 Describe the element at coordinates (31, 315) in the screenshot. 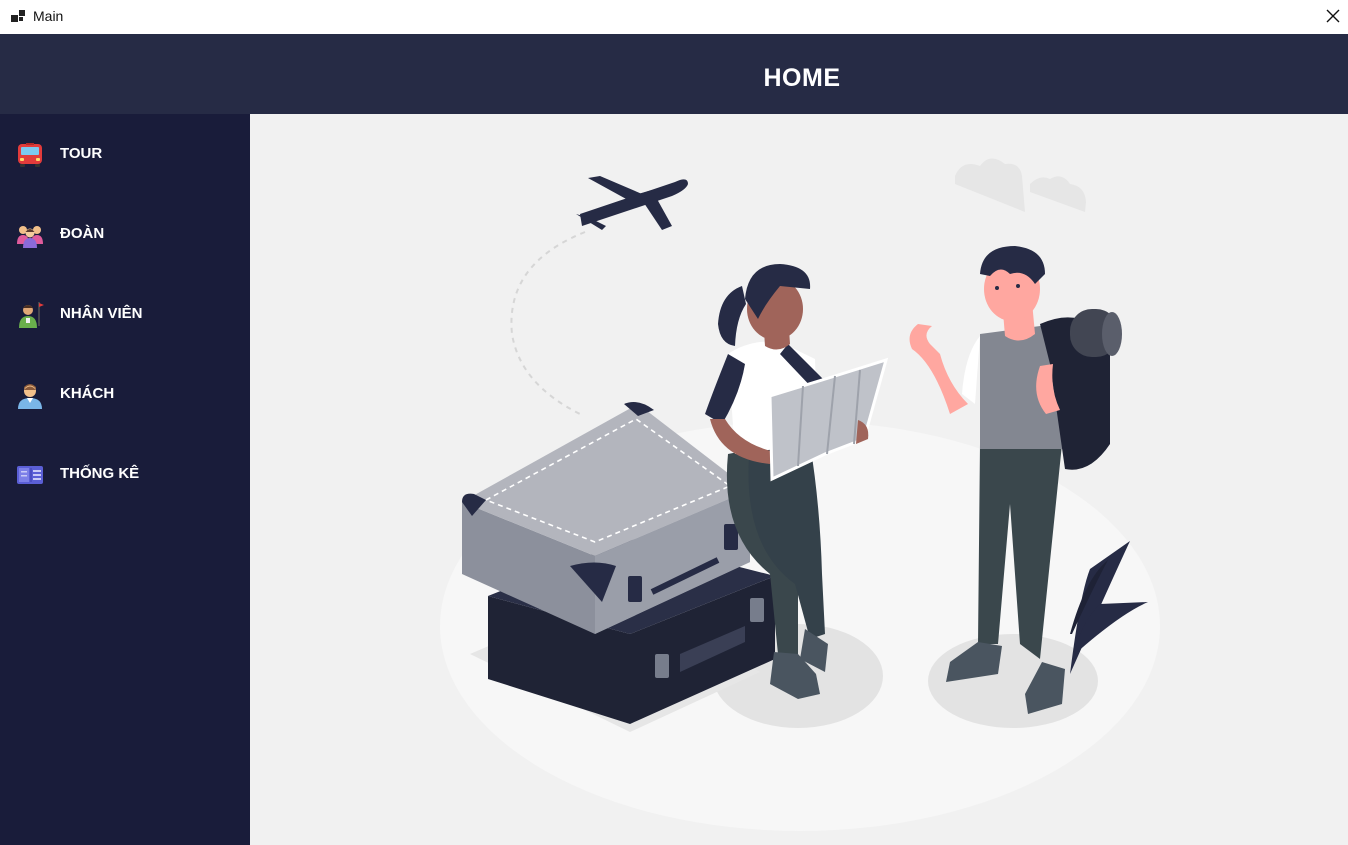

I see `guide-icon` at that location.